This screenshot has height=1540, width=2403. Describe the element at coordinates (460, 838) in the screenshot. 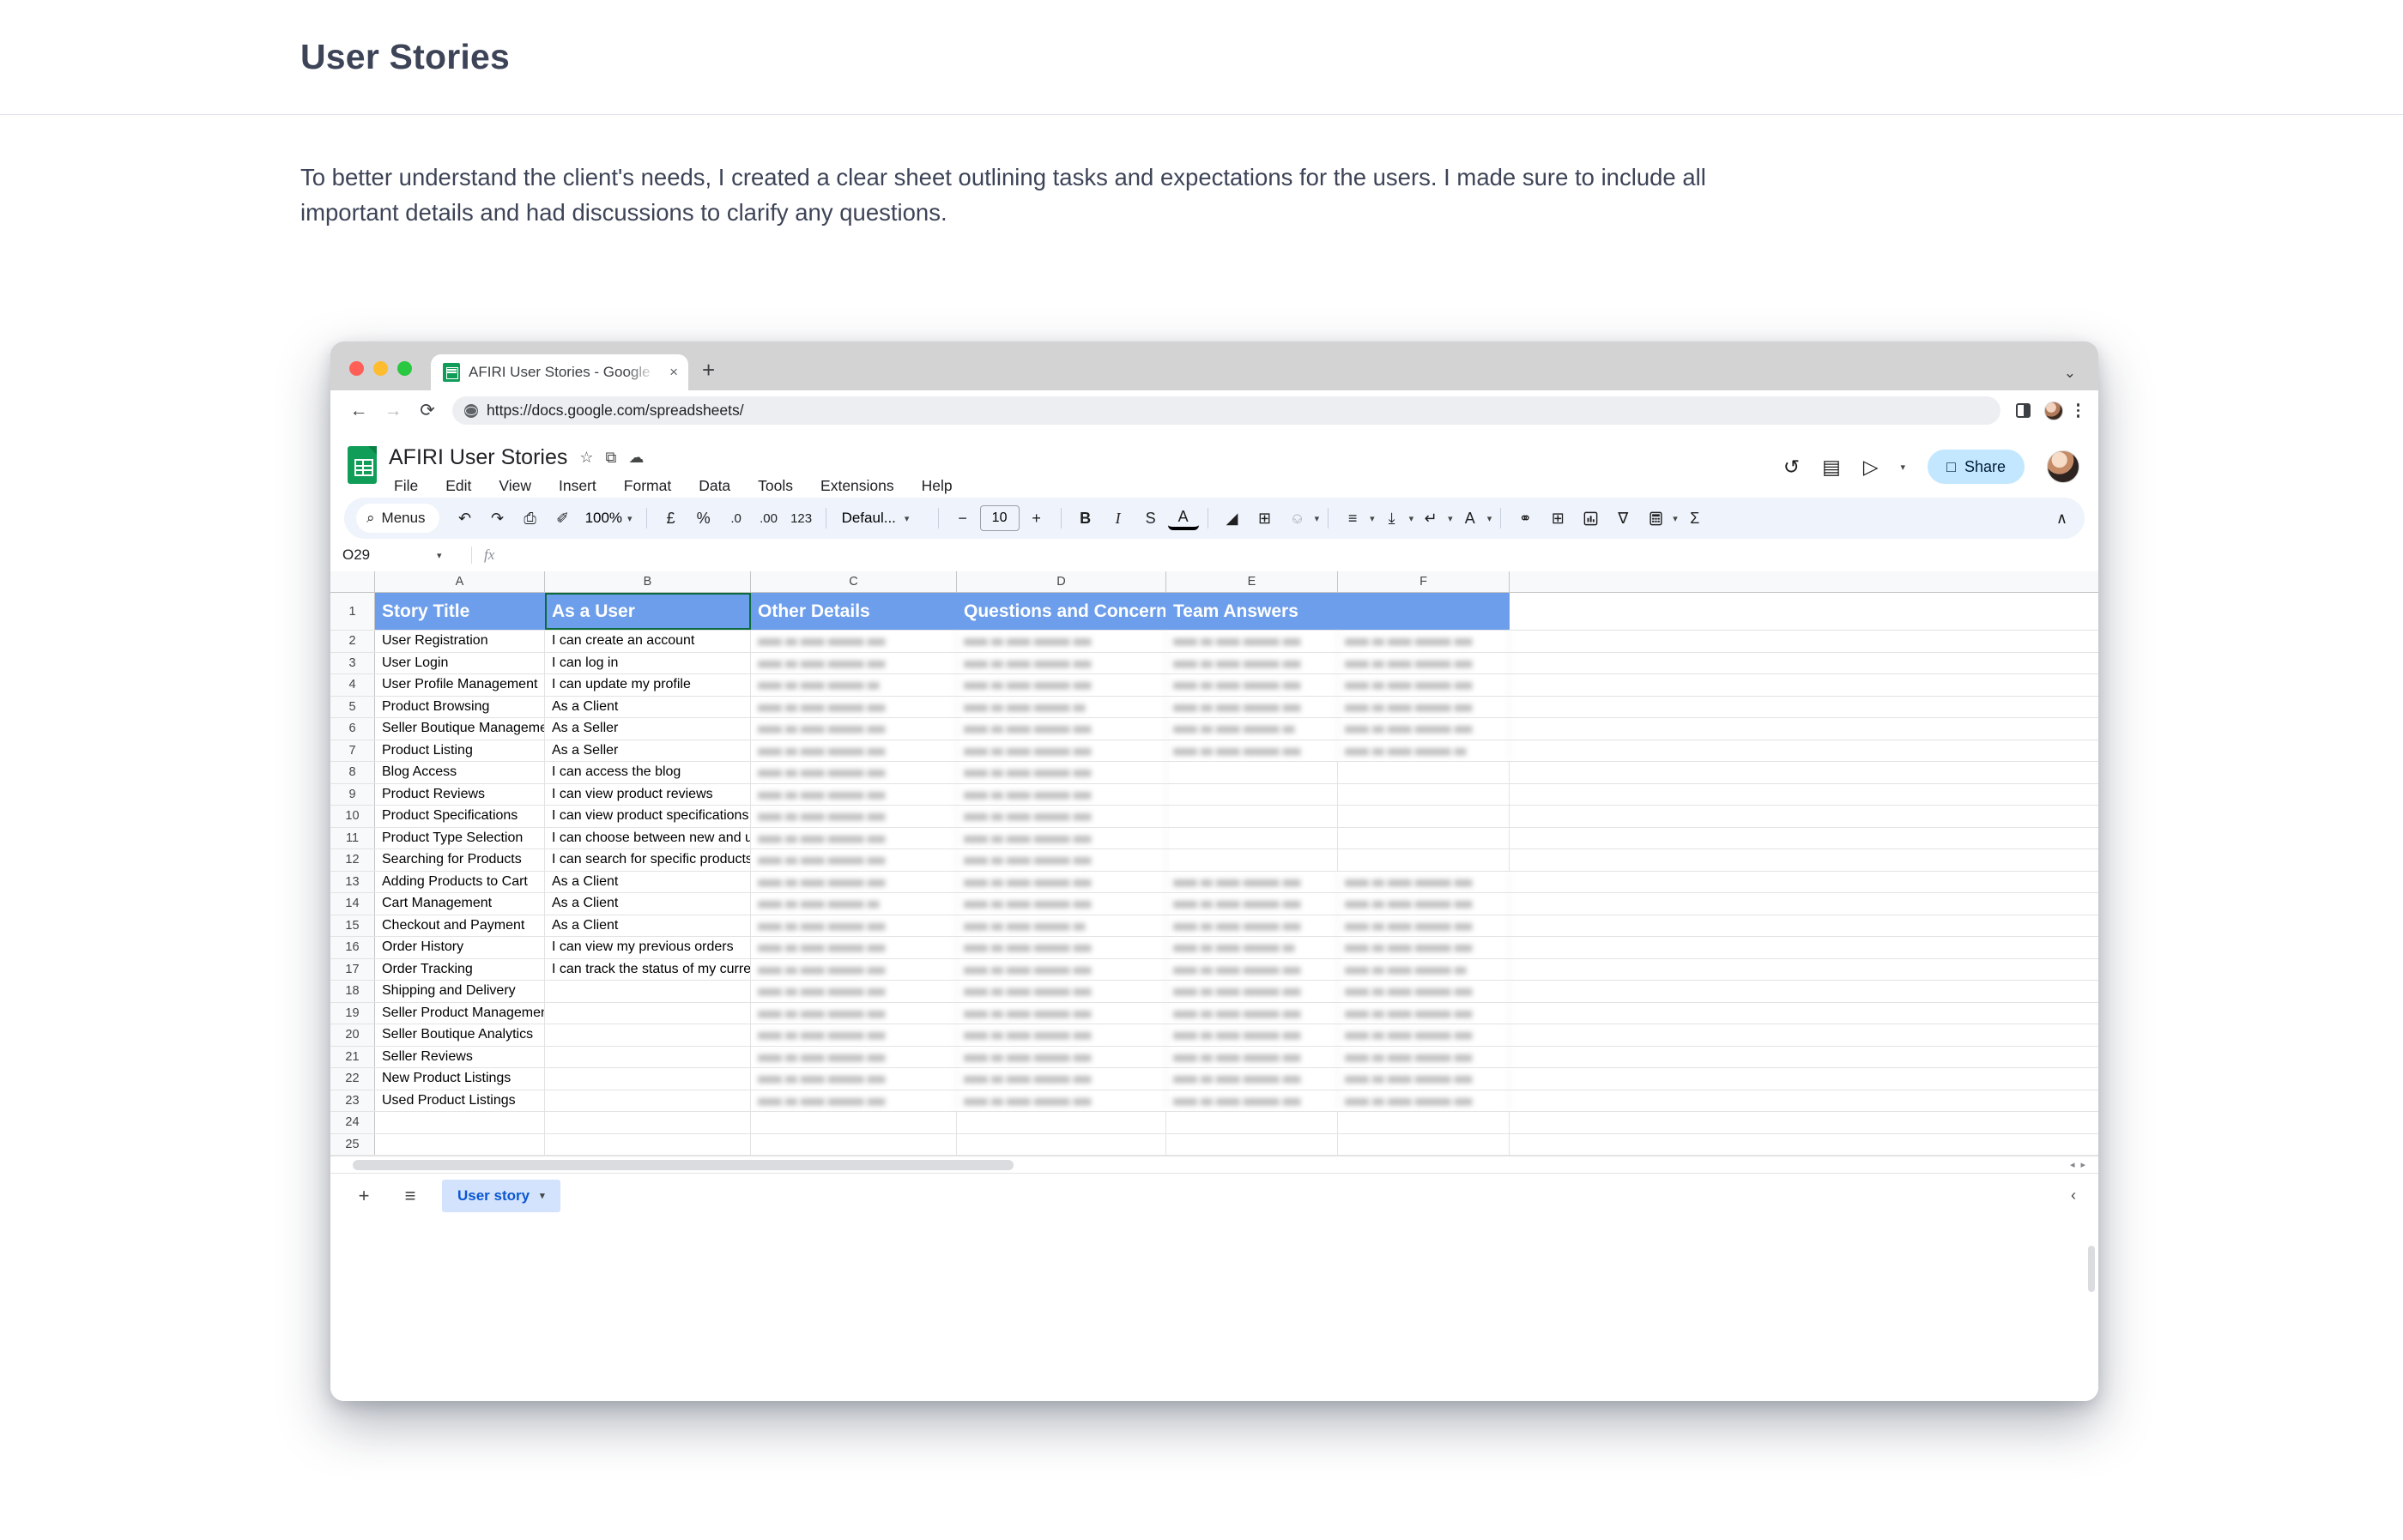

I see `cell-A11: Product Type Selection` at that location.